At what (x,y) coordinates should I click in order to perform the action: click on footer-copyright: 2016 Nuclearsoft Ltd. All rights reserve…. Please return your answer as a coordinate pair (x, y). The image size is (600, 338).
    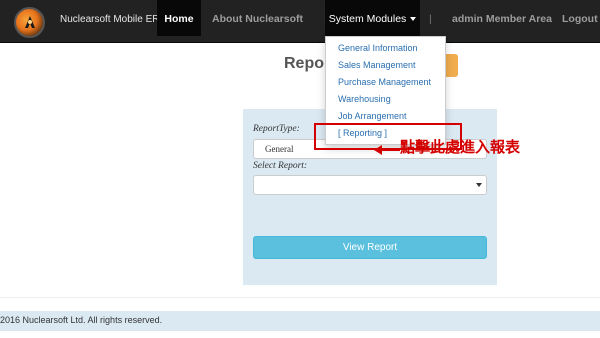
    Looking at the image, I should click on (81, 320).